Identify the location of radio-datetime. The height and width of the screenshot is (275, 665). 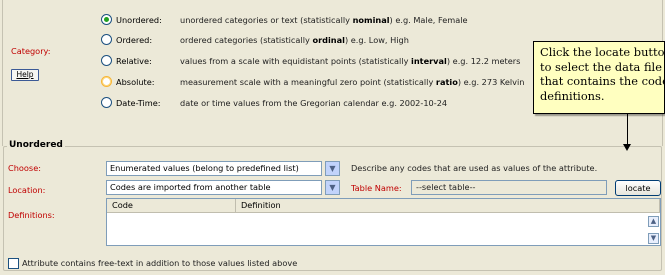
(106, 102).